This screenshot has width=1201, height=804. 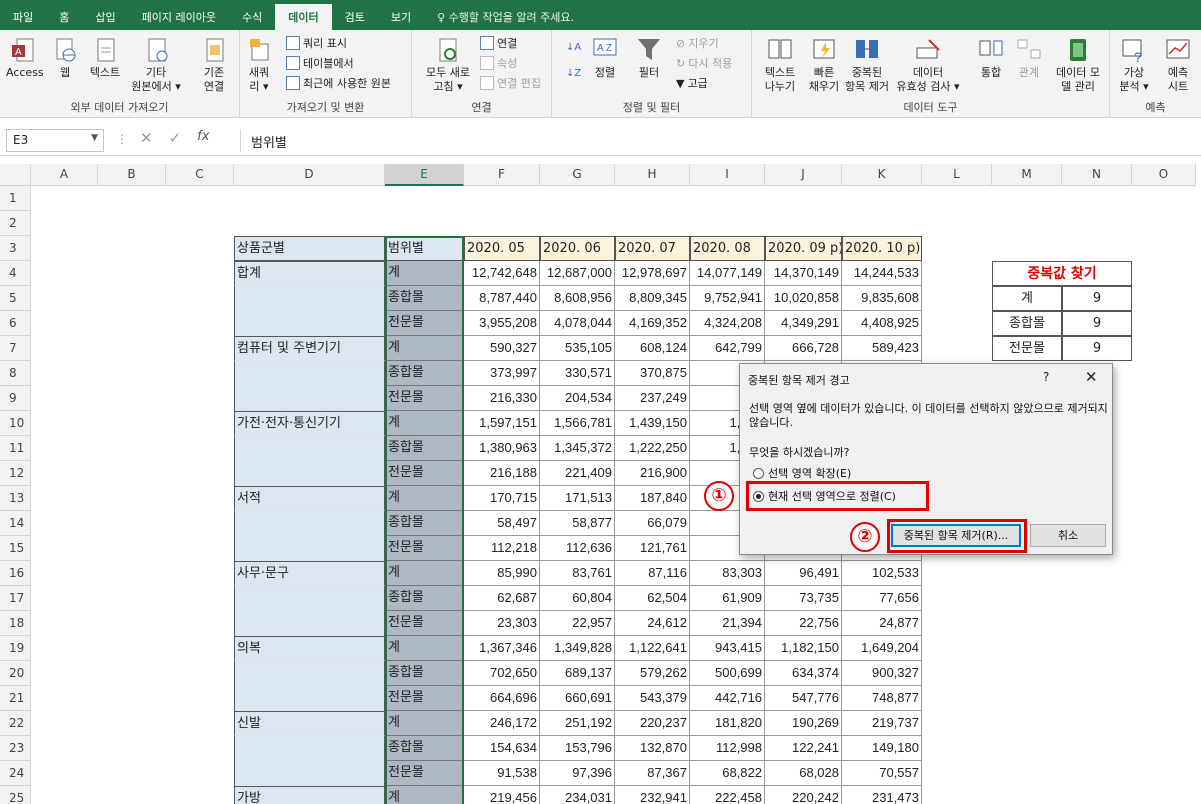 What do you see at coordinates (704, 63) in the screenshot?
I see `reapply-button: ↻ 다시 적용` at bounding box center [704, 63].